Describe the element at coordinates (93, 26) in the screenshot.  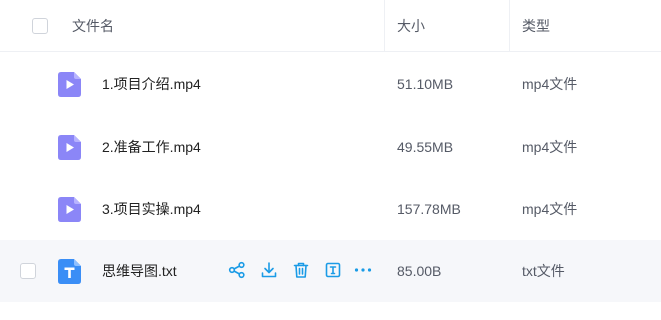
I see `column-header-name: 文件名` at that location.